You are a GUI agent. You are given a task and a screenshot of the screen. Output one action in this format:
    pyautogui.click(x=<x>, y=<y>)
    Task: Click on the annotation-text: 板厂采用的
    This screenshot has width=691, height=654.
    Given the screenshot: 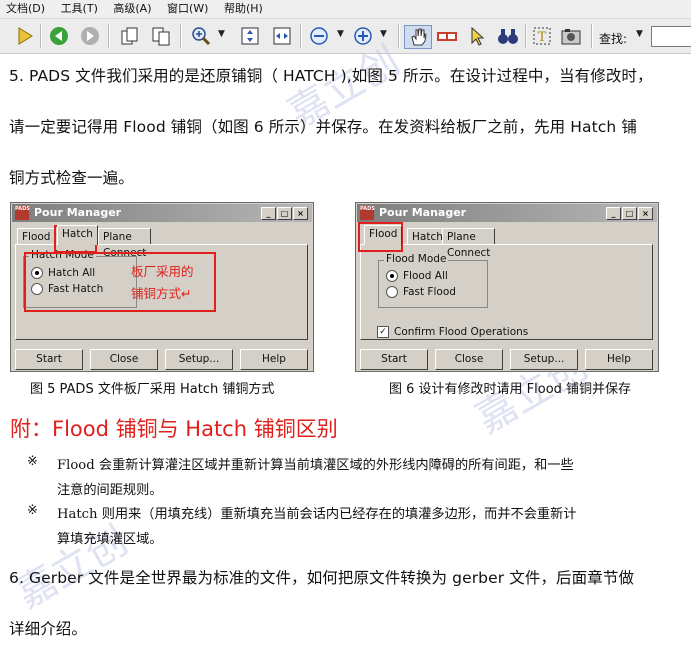 What is the action you would take?
    pyautogui.click(x=162, y=271)
    